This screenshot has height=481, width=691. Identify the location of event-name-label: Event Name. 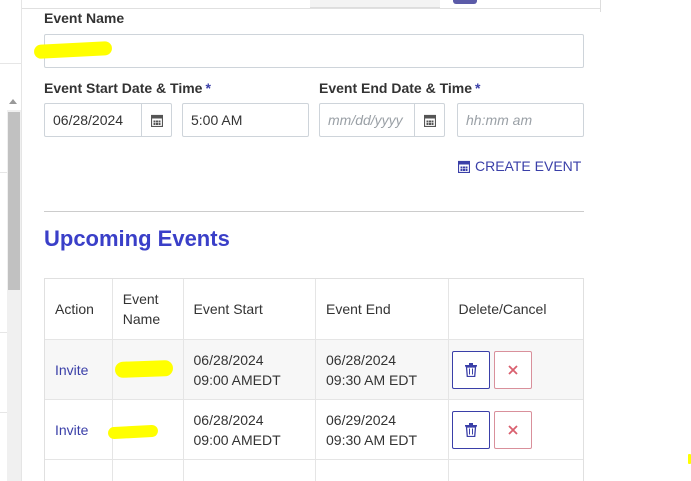
(84, 18).